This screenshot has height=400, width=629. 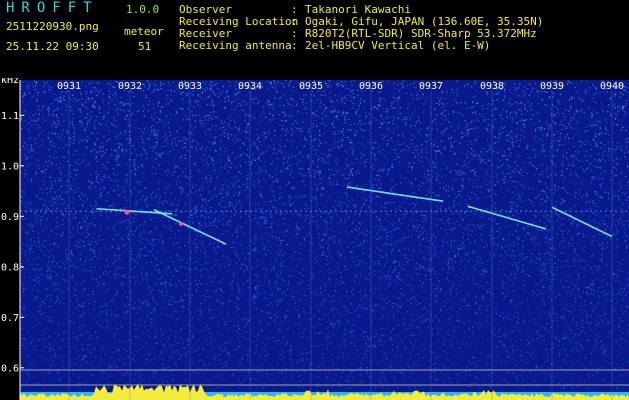 I want to click on app-name: HROFFT, so click(x=52, y=8).